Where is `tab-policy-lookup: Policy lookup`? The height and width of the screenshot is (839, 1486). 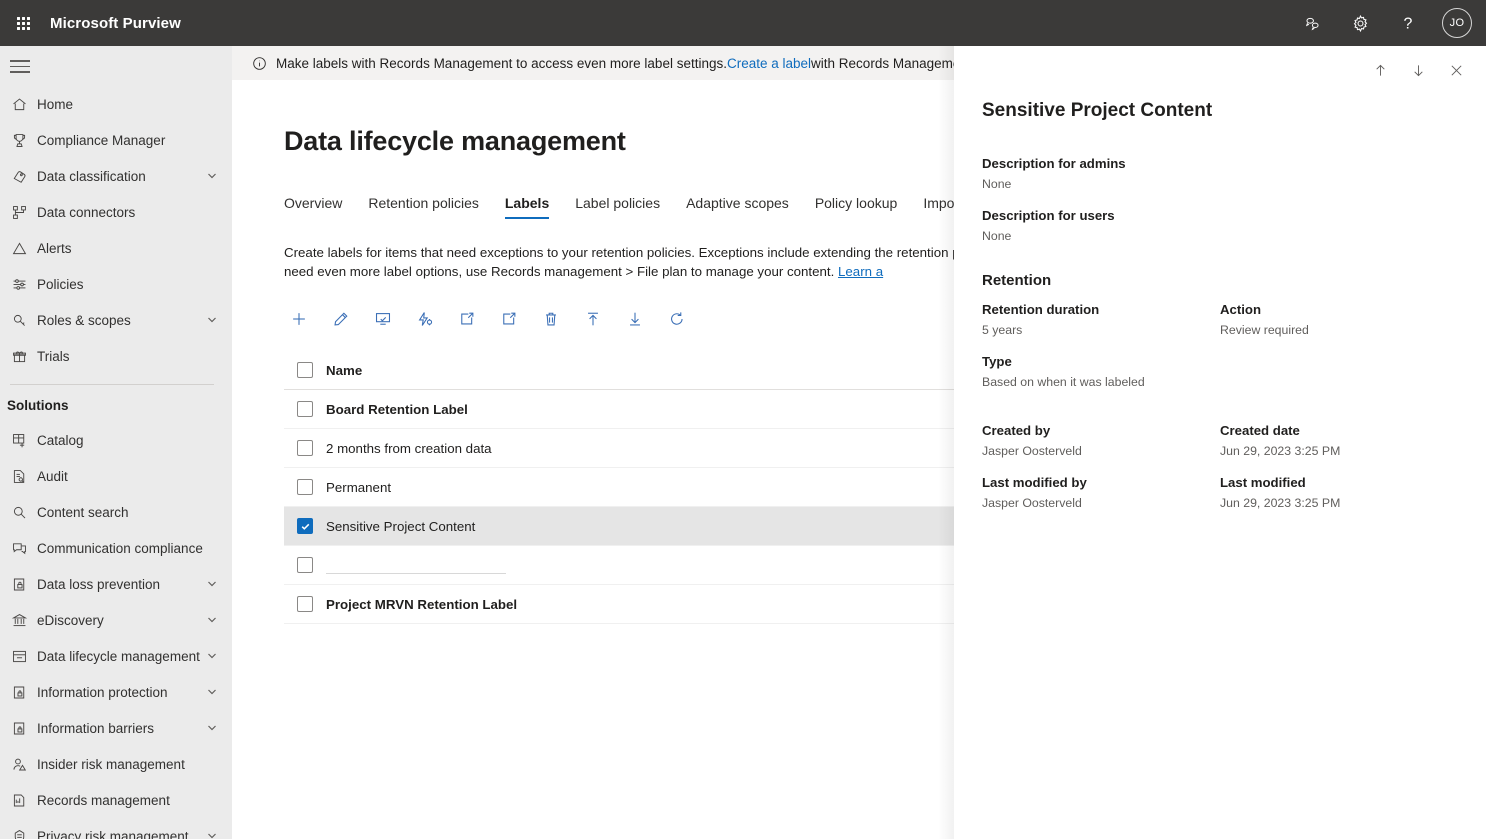 tab-policy-lookup: Policy lookup is located at coordinates (856, 207).